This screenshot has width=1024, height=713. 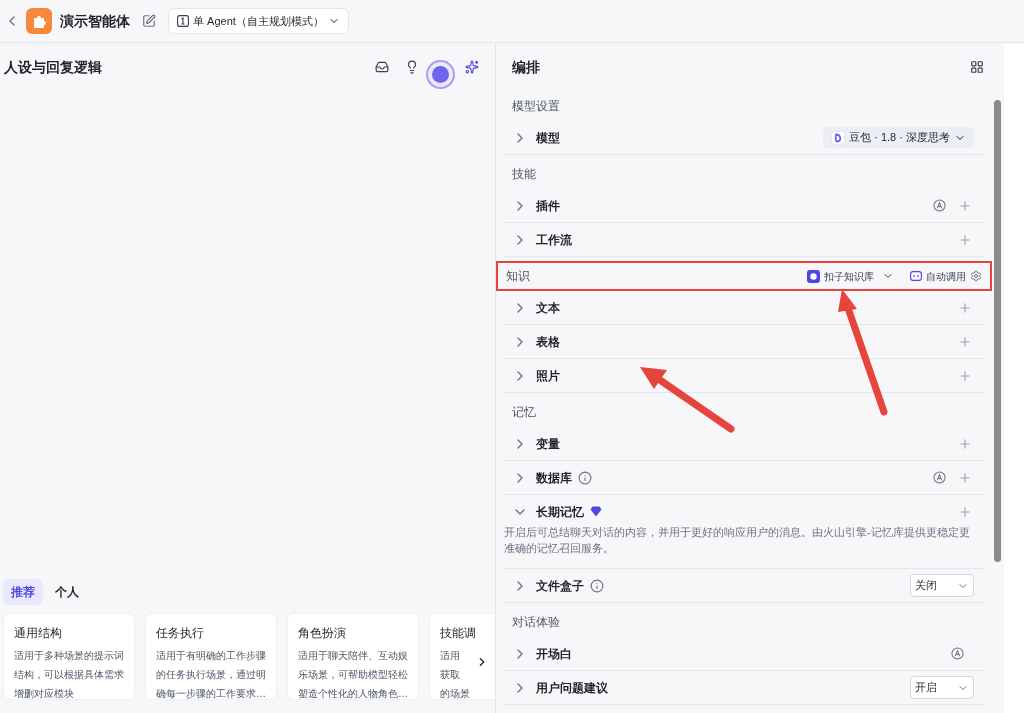 I want to click on template-tab: 推荐, so click(x=23, y=592).